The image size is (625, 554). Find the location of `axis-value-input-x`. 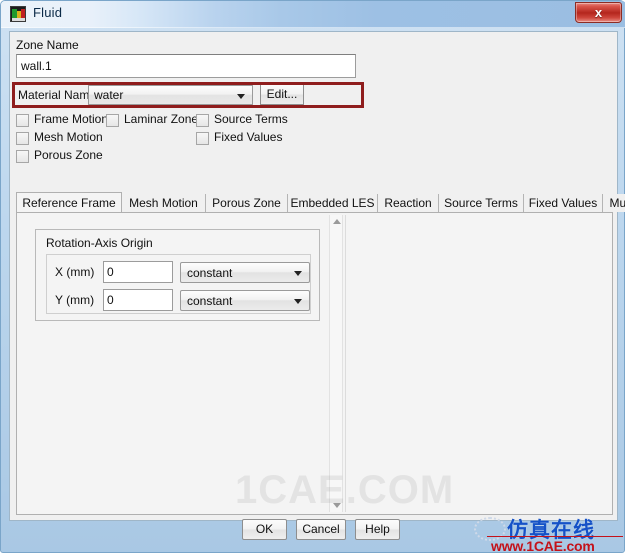

axis-value-input-x is located at coordinates (138, 272).